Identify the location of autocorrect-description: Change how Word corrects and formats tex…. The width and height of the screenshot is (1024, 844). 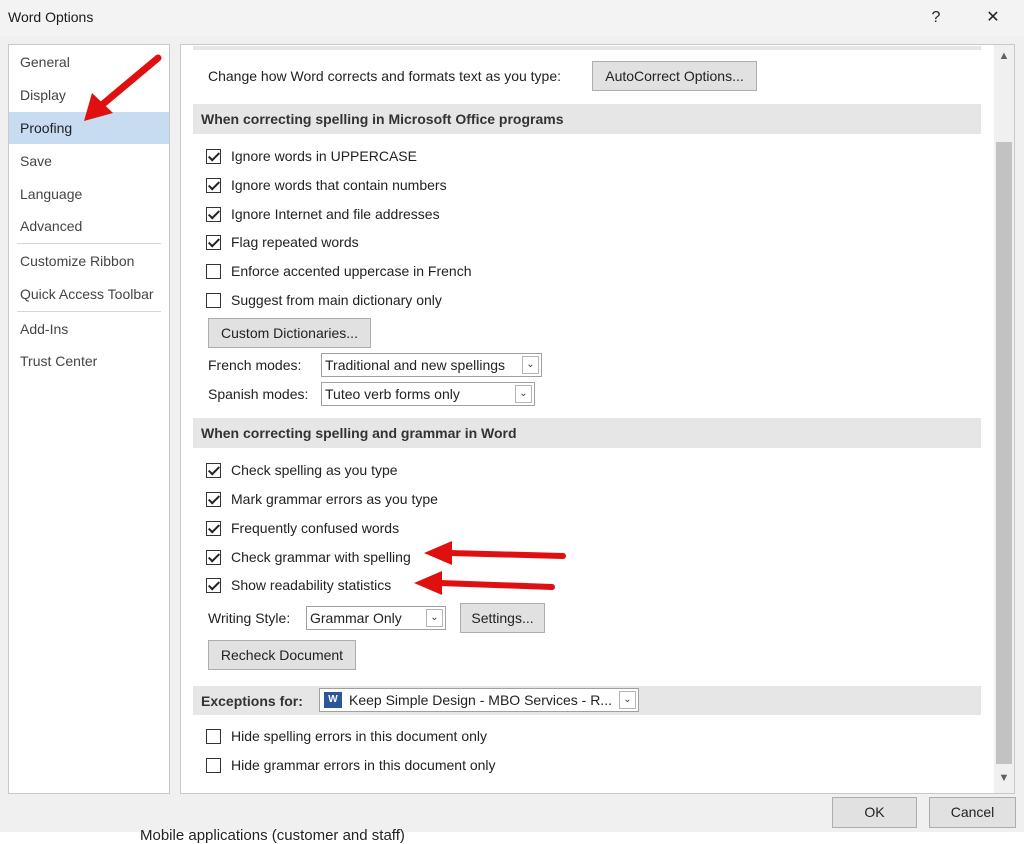
(385, 76).